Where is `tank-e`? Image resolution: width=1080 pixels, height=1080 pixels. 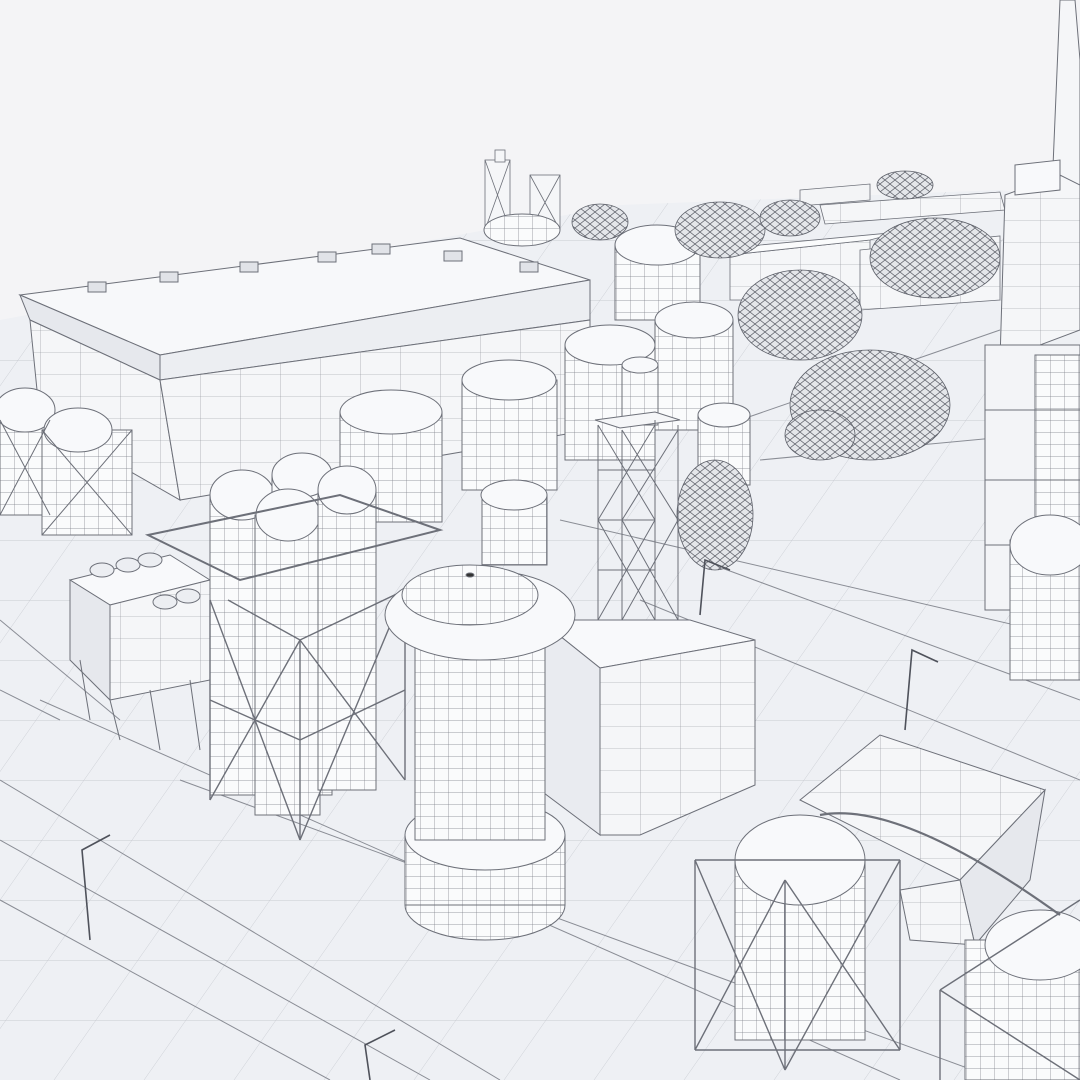
tank-e is located at coordinates (514, 522).